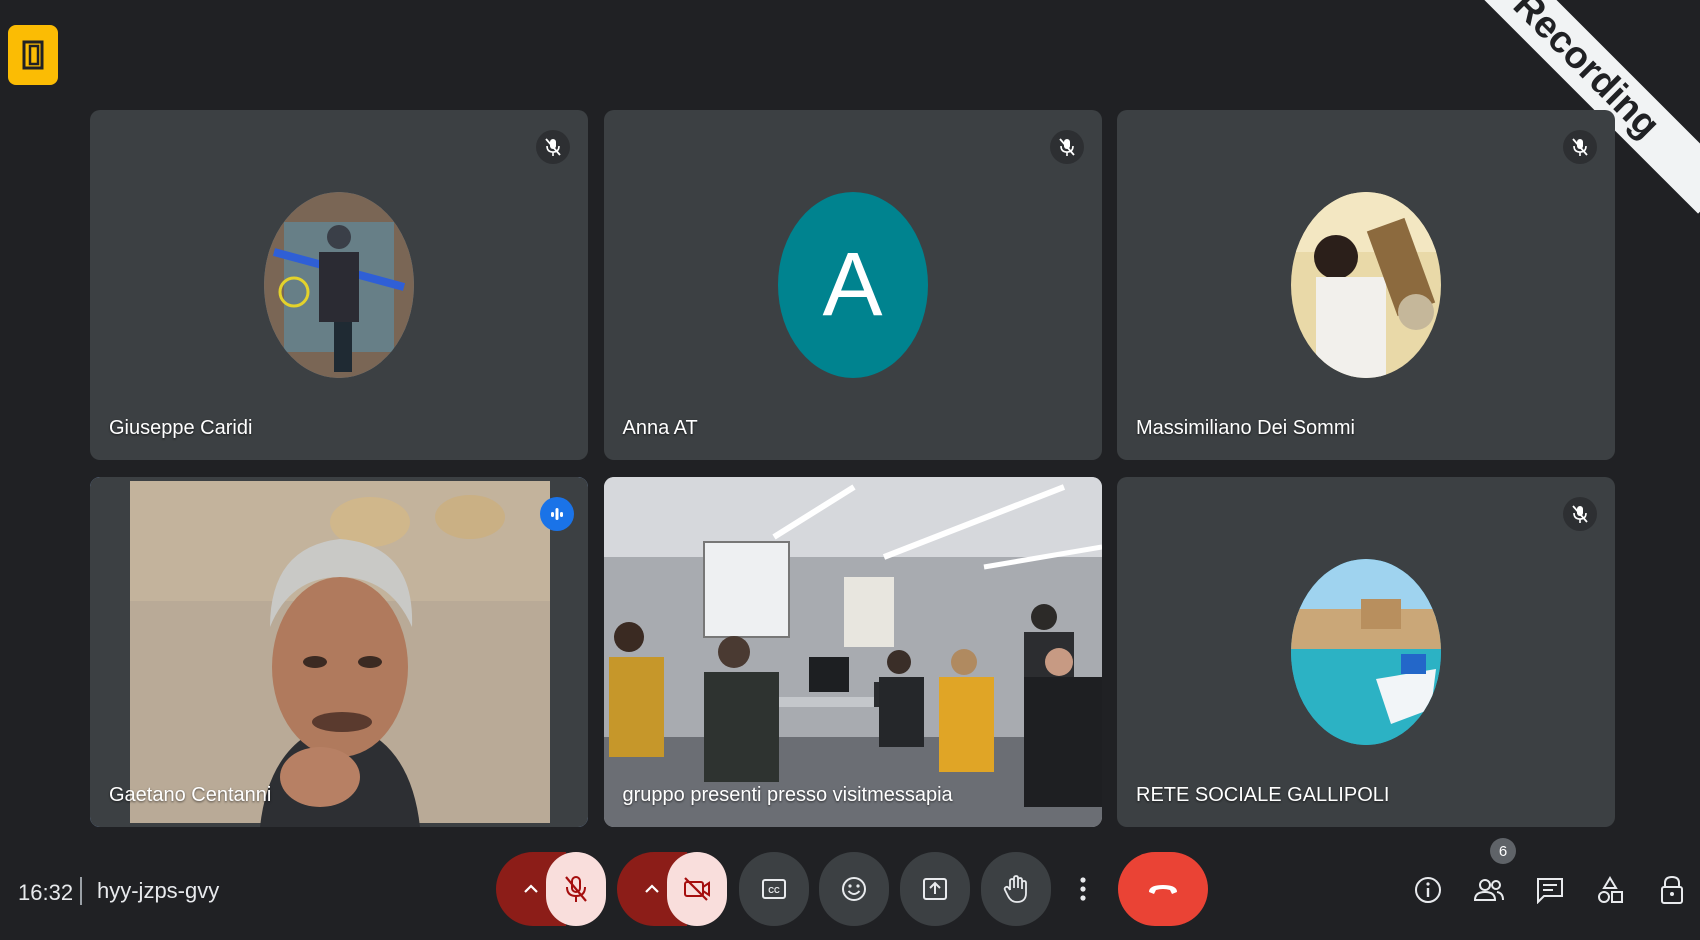  Describe the element at coordinates (660, 428) in the screenshot. I see `participant-name: Anna AT` at that location.